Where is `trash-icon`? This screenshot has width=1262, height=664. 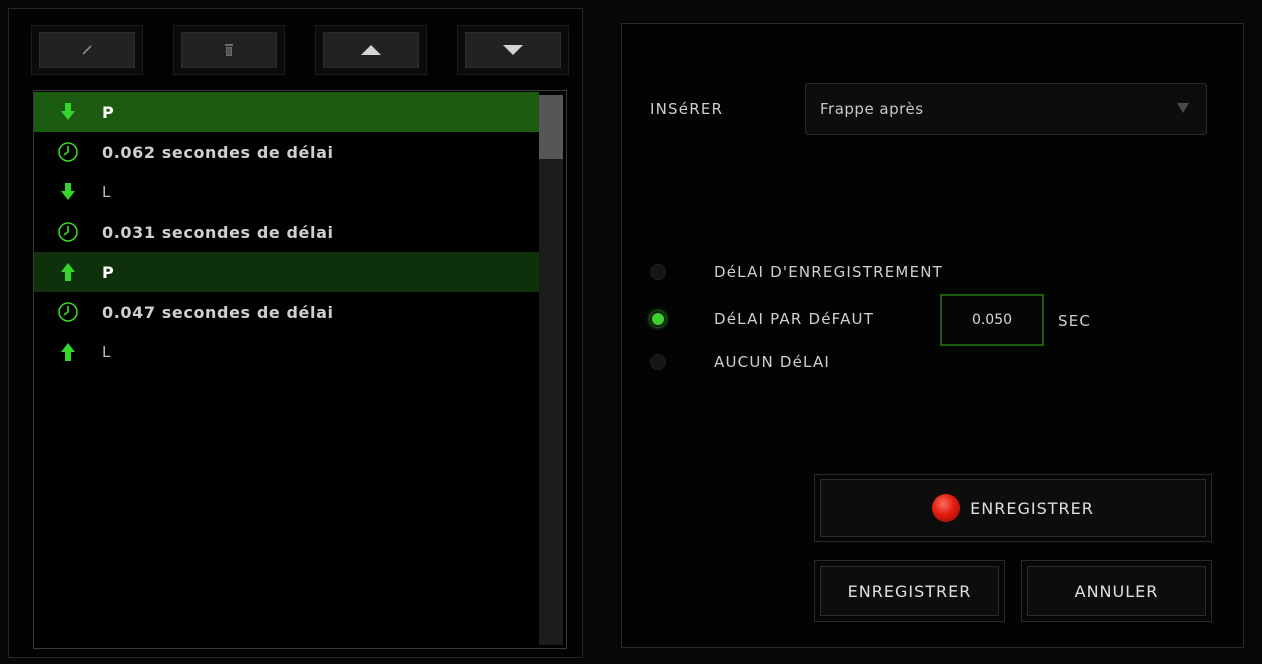
trash-icon is located at coordinates (229, 50).